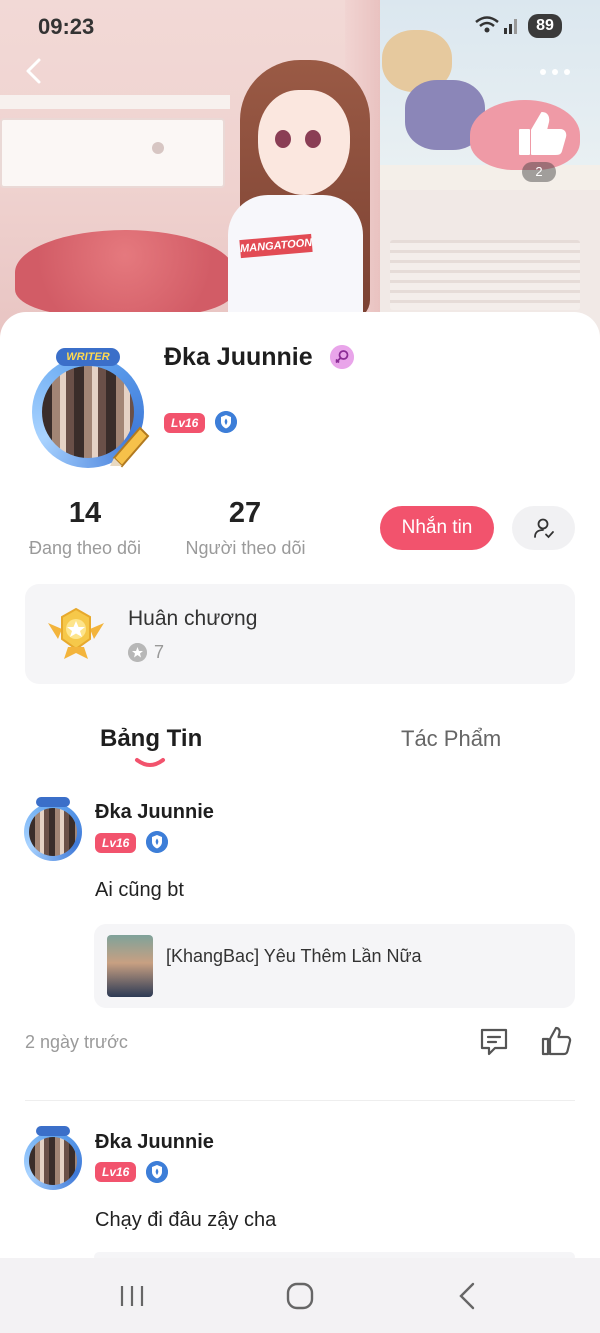  Describe the element at coordinates (245, 548) in the screenshot. I see `followers-label: Người theo dõi` at that location.